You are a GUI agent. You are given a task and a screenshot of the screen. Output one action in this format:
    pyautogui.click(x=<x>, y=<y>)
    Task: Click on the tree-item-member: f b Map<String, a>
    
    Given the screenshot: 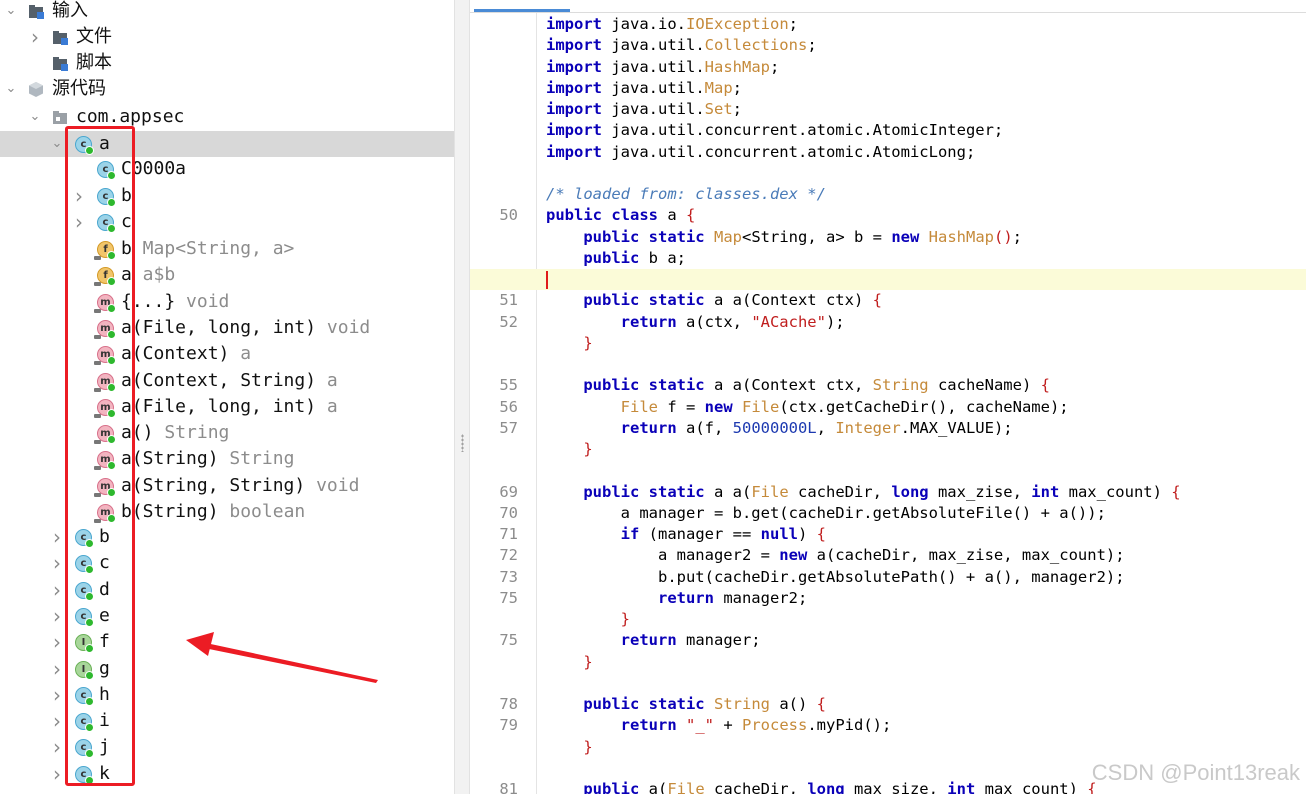 What is the action you would take?
    pyautogui.click(x=227, y=249)
    